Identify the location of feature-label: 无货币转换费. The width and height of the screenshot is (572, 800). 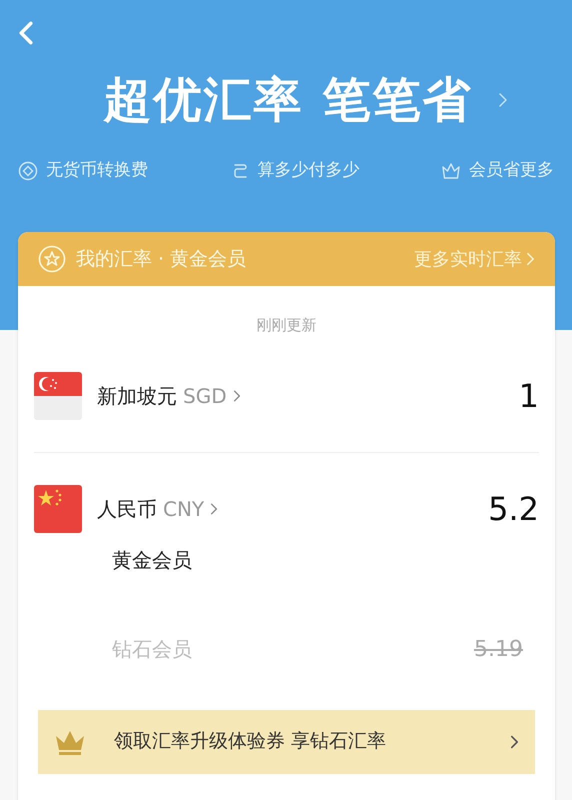
(97, 170).